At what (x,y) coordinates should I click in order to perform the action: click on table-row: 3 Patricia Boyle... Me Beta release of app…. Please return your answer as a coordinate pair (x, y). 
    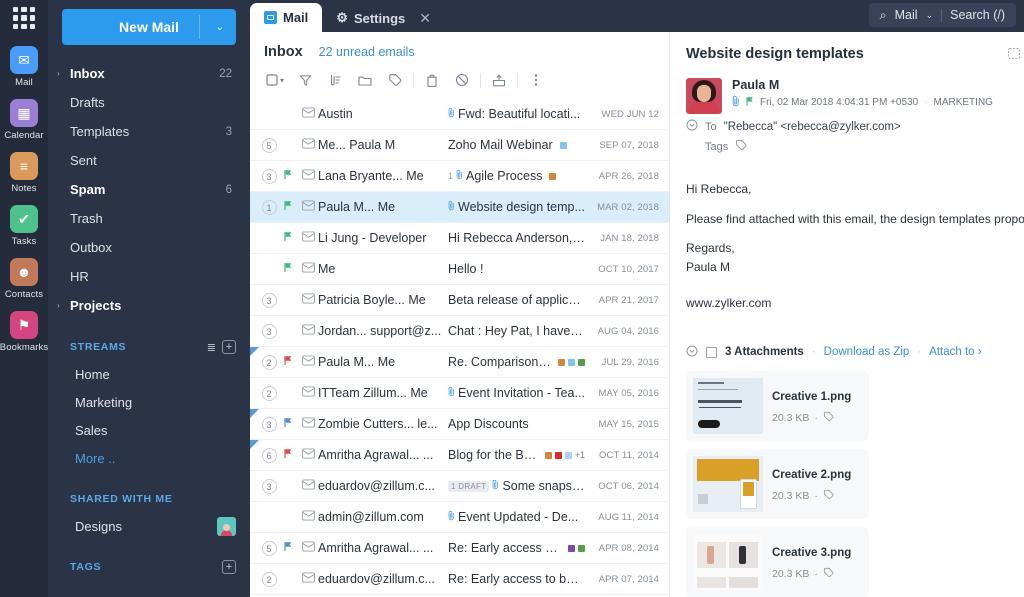
    Looking at the image, I should click on (459, 300).